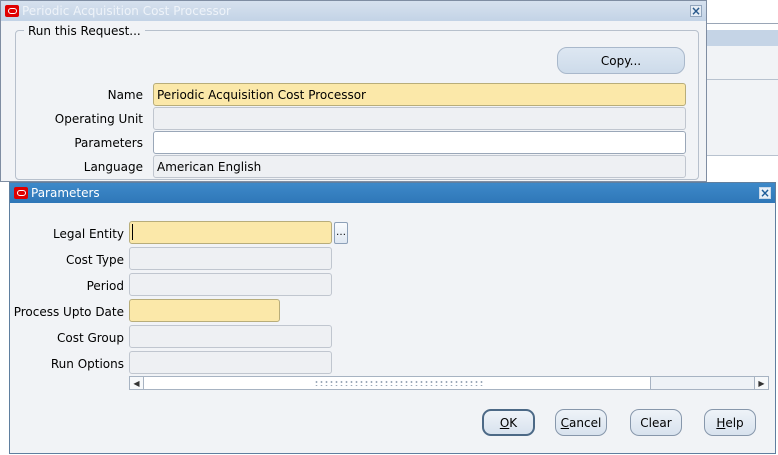 Image resolution: width=778 pixels, height=455 pixels. I want to click on text-cursor, so click(132, 232).